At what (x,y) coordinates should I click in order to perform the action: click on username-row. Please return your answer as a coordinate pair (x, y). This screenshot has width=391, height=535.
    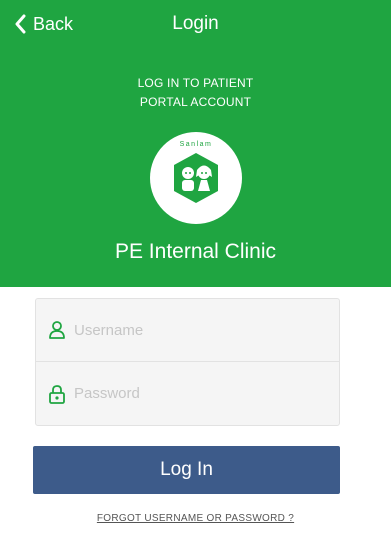
    Looking at the image, I should click on (187, 330).